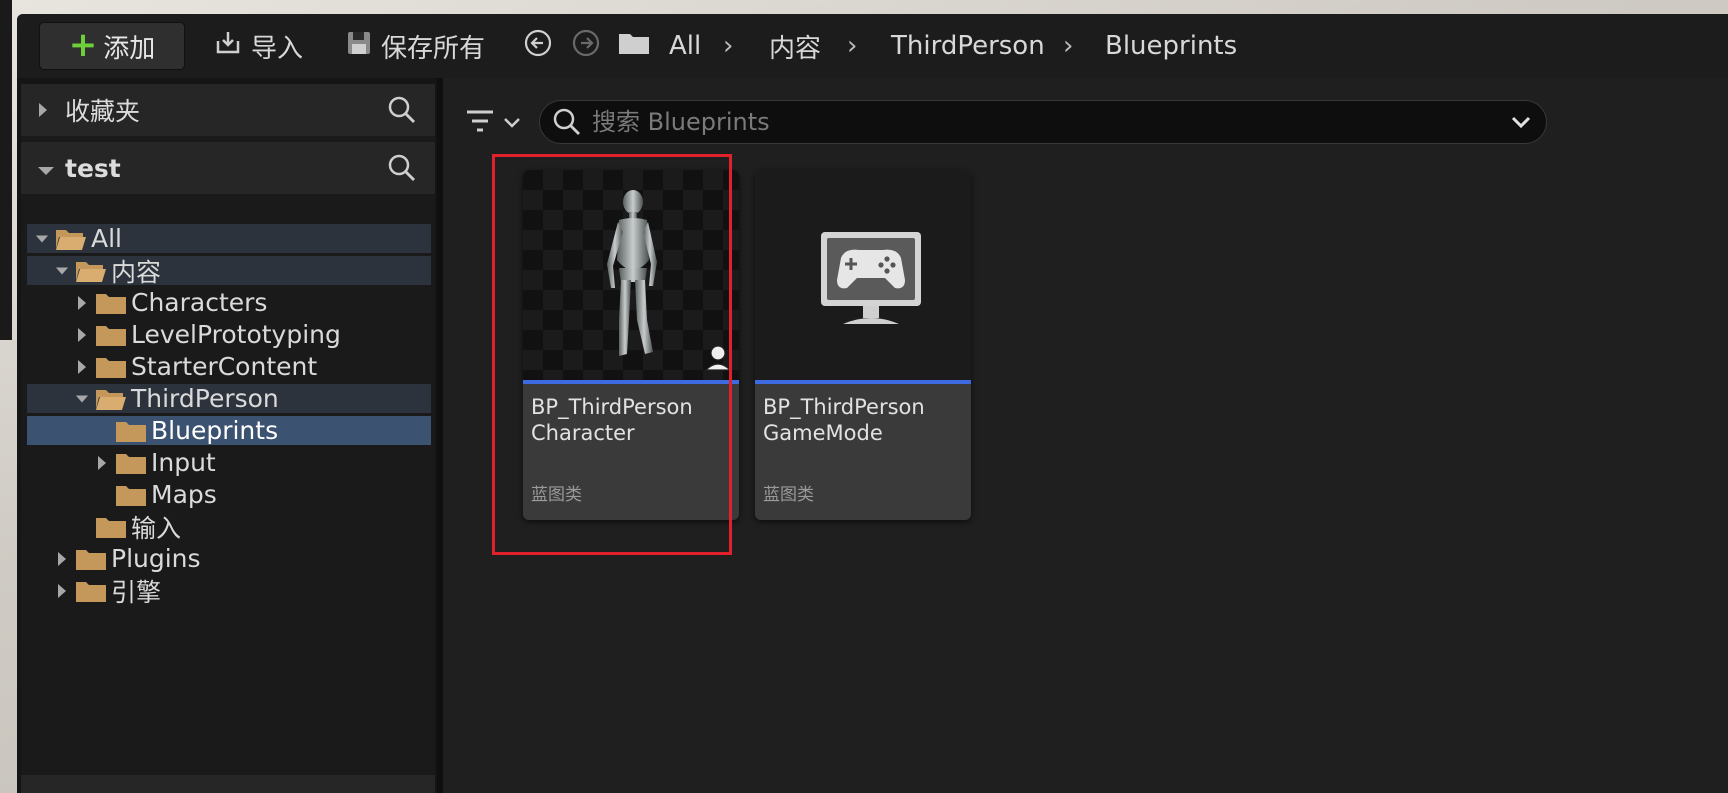 This screenshot has height=793, width=1728. I want to click on tree-item-label: 引擎, so click(136, 592).